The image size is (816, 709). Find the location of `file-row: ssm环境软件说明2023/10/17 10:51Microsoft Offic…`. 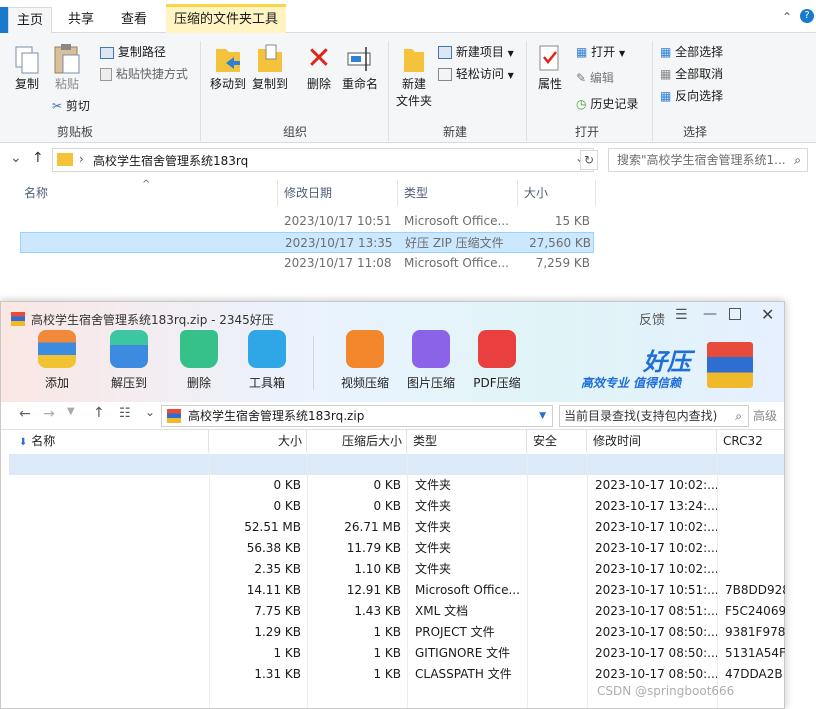

file-row: ssm环境软件说明2023/10/17 10:51Microsoft Offic… is located at coordinates (307, 221).